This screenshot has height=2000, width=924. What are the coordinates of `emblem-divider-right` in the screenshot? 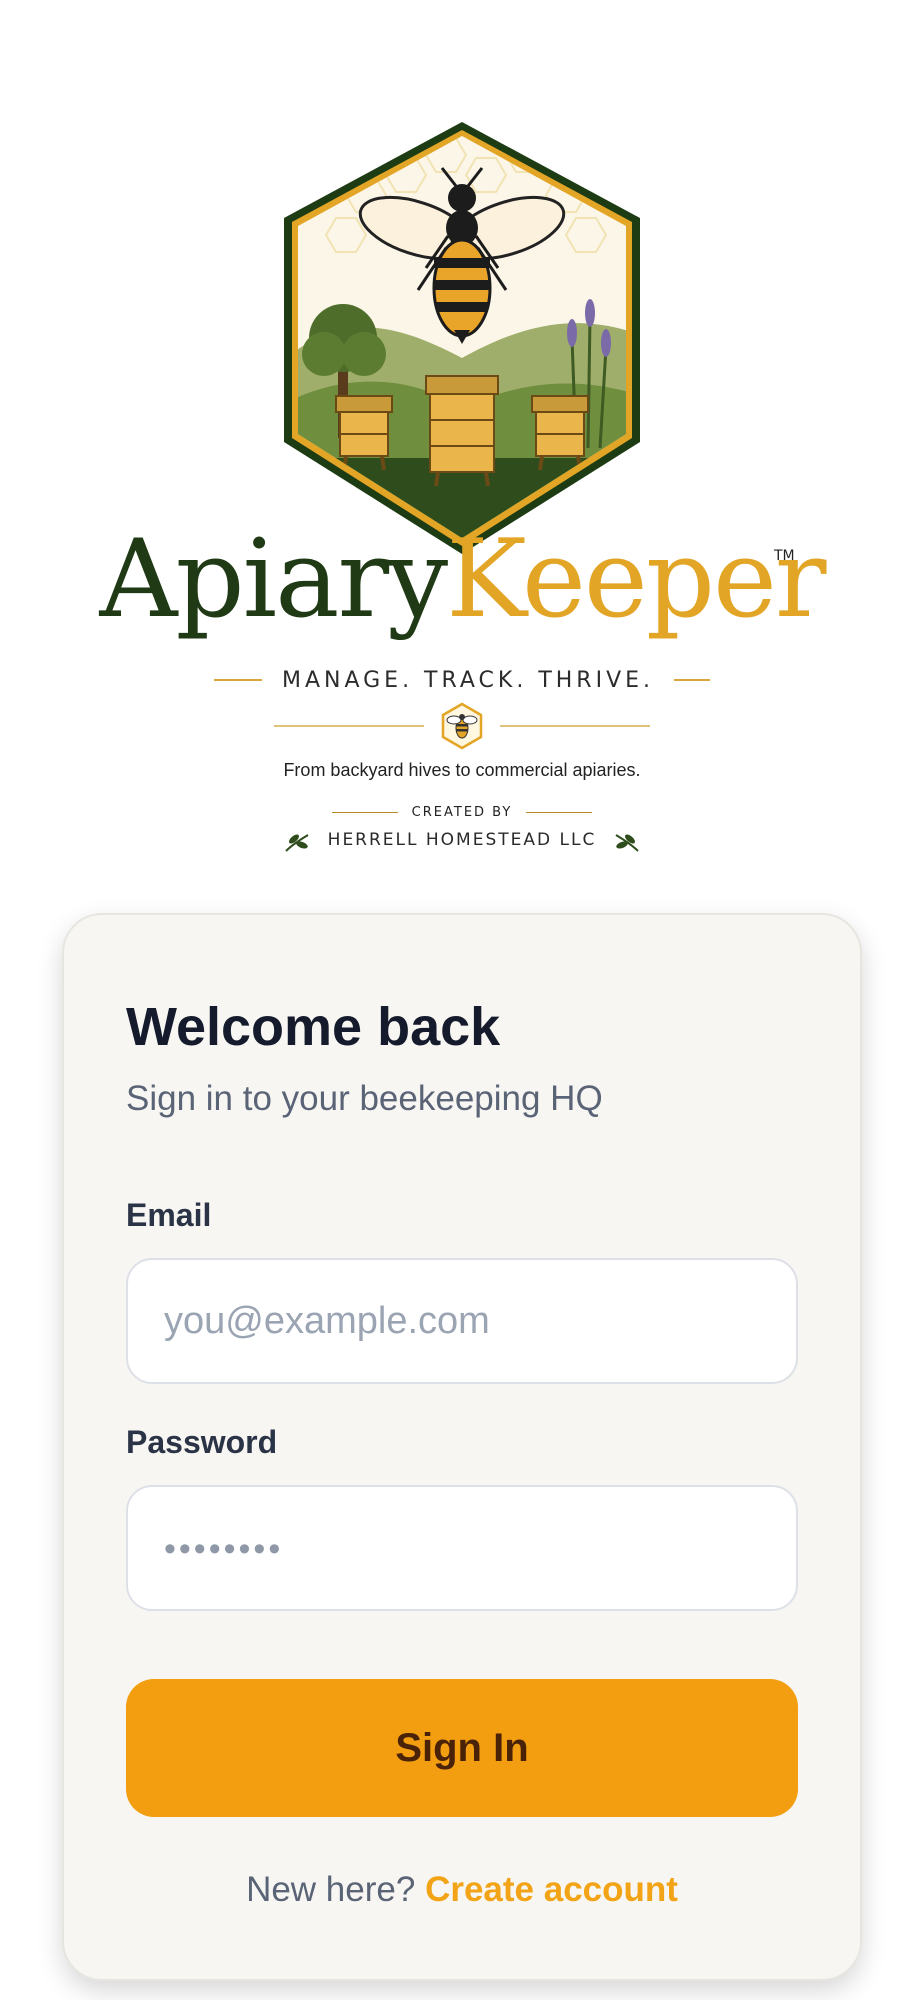 It's located at (575, 726).